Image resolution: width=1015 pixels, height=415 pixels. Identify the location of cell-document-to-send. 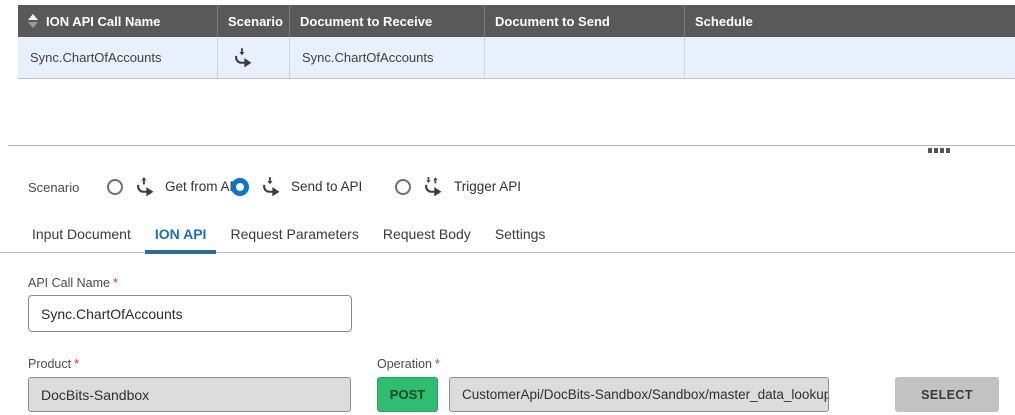
(585, 57).